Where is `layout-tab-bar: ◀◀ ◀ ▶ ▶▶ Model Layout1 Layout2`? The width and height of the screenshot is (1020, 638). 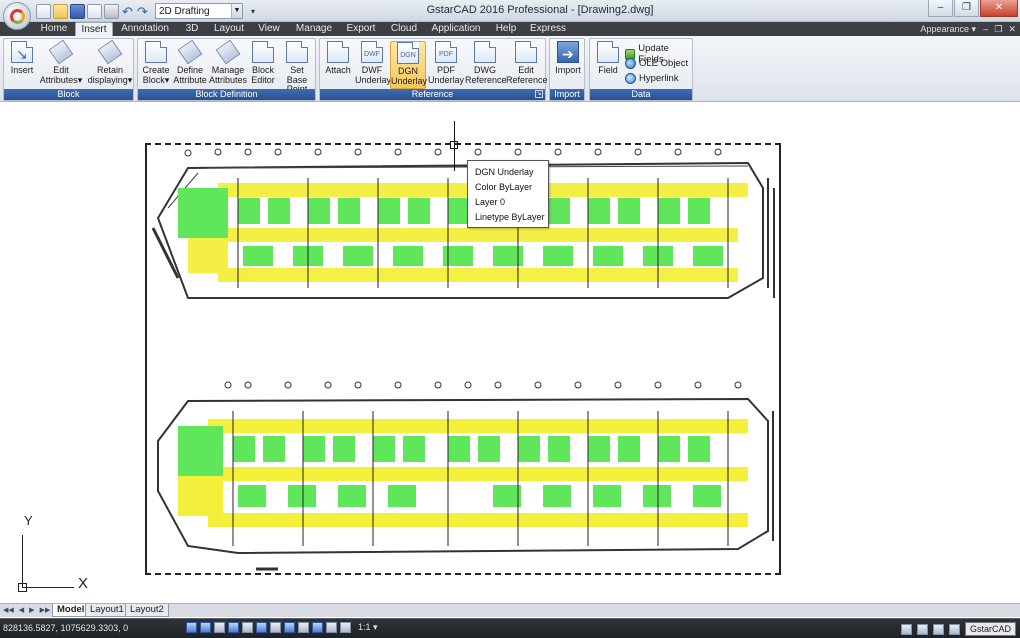
layout-tab-bar: ◀◀ ◀ ▶ ▶▶ Model Layout1 Layout2 is located at coordinates (510, 610).